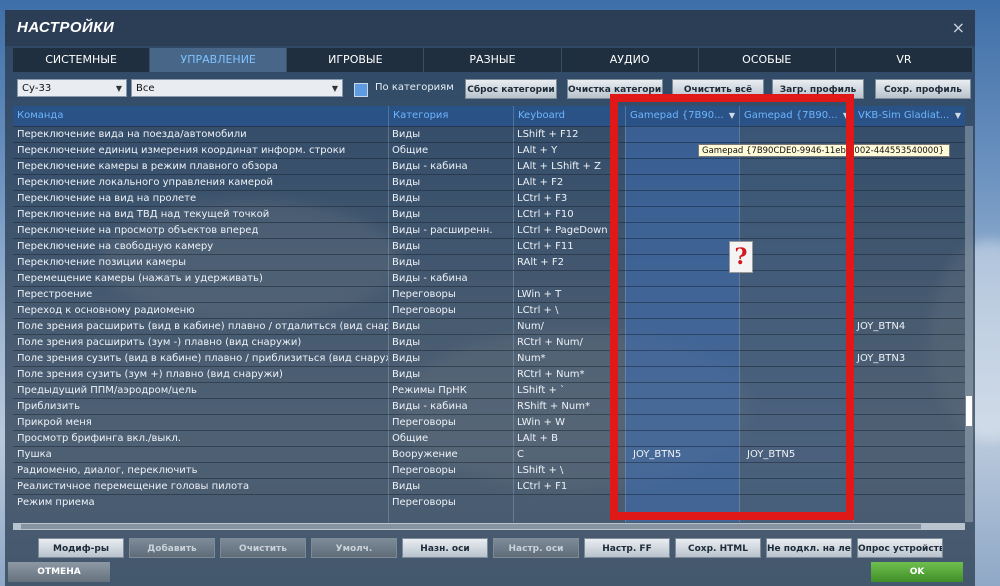 This screenshot has width=1000, height=586. What do you see at coordinates (569, 423) in the screenshot?
I see `cell-keyboard: LWin + W` at bounding box center [569, 423].